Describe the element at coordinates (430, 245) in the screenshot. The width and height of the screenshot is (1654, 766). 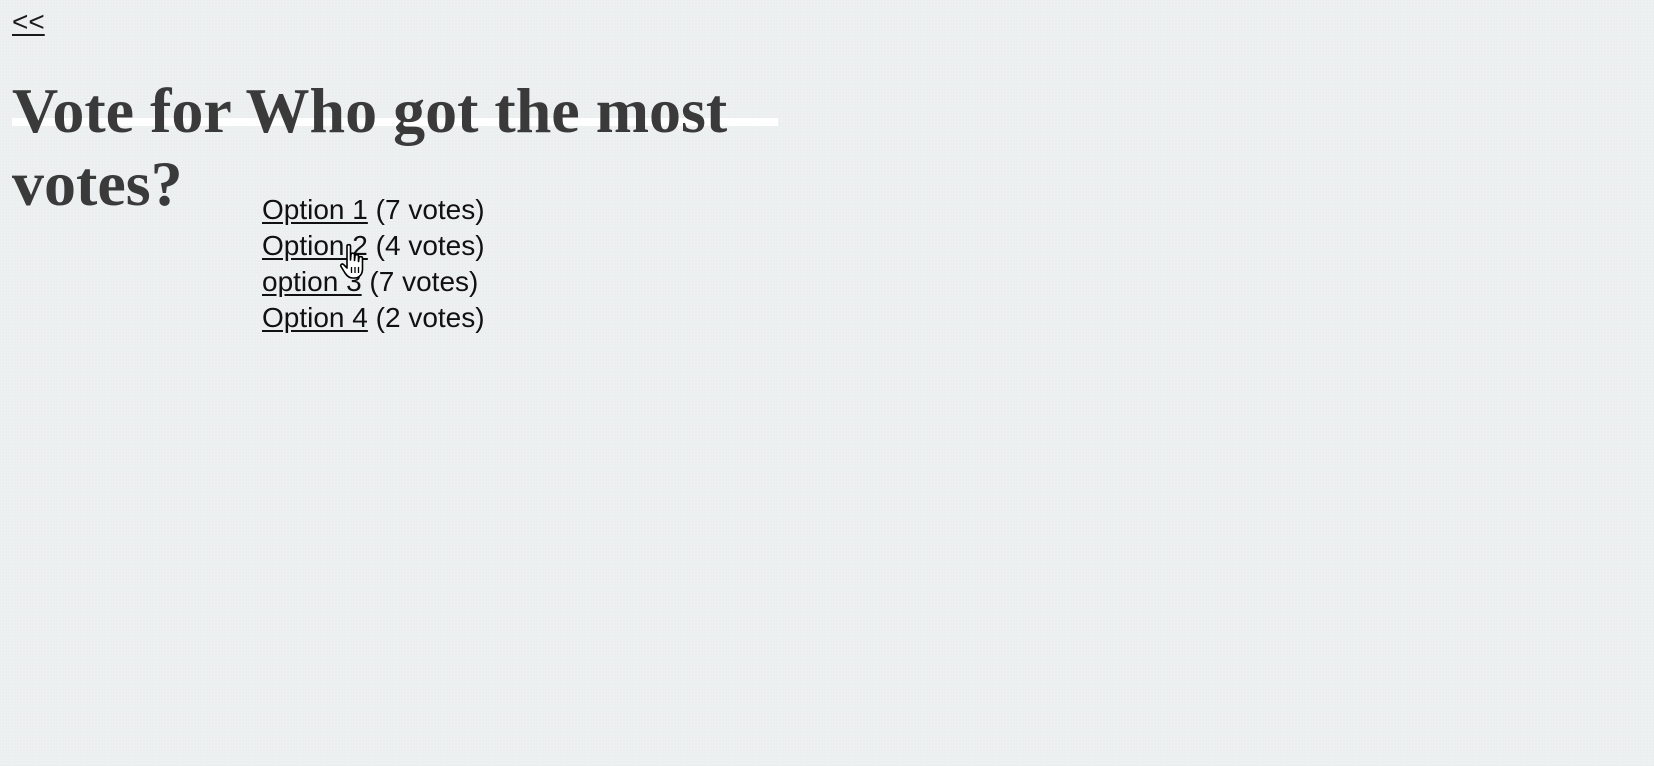
I see `option-votes-2: (4 votes)` at that location.